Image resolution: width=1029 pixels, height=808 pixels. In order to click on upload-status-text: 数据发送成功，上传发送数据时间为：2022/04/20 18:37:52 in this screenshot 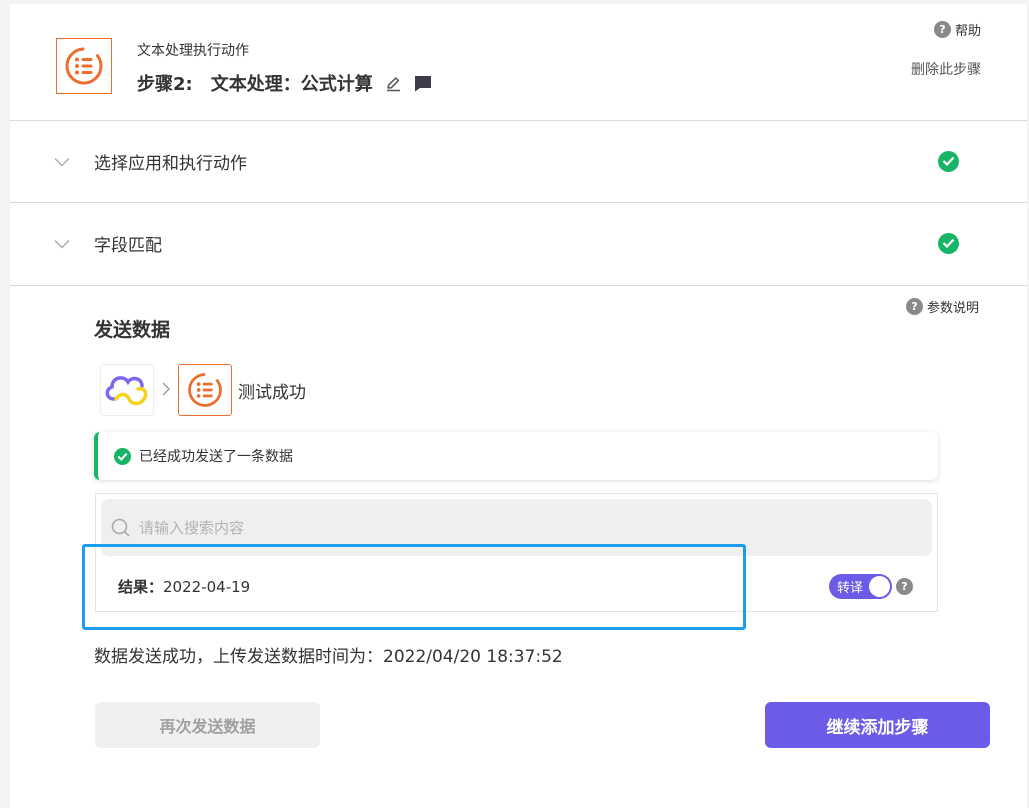, I will do `click(328, 657)`.